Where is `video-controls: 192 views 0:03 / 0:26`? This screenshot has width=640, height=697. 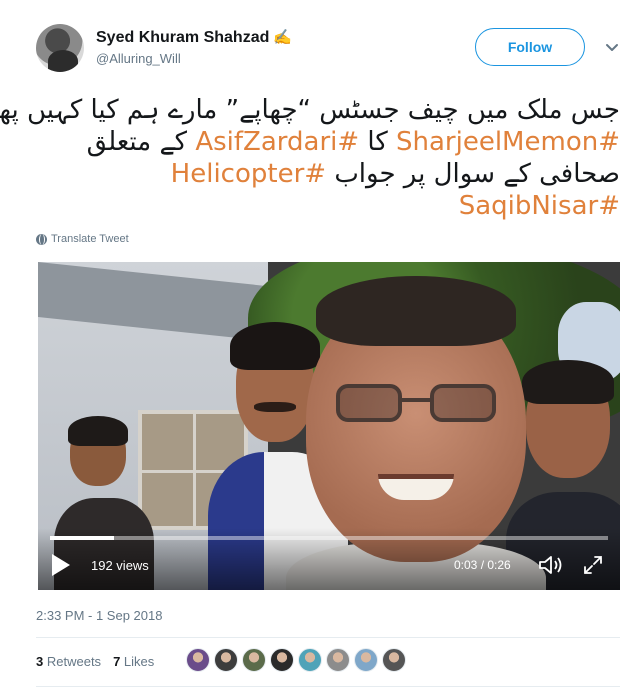 video-controls: 192 views 0:03 / 0:26 is located at coordinates (329, 559).